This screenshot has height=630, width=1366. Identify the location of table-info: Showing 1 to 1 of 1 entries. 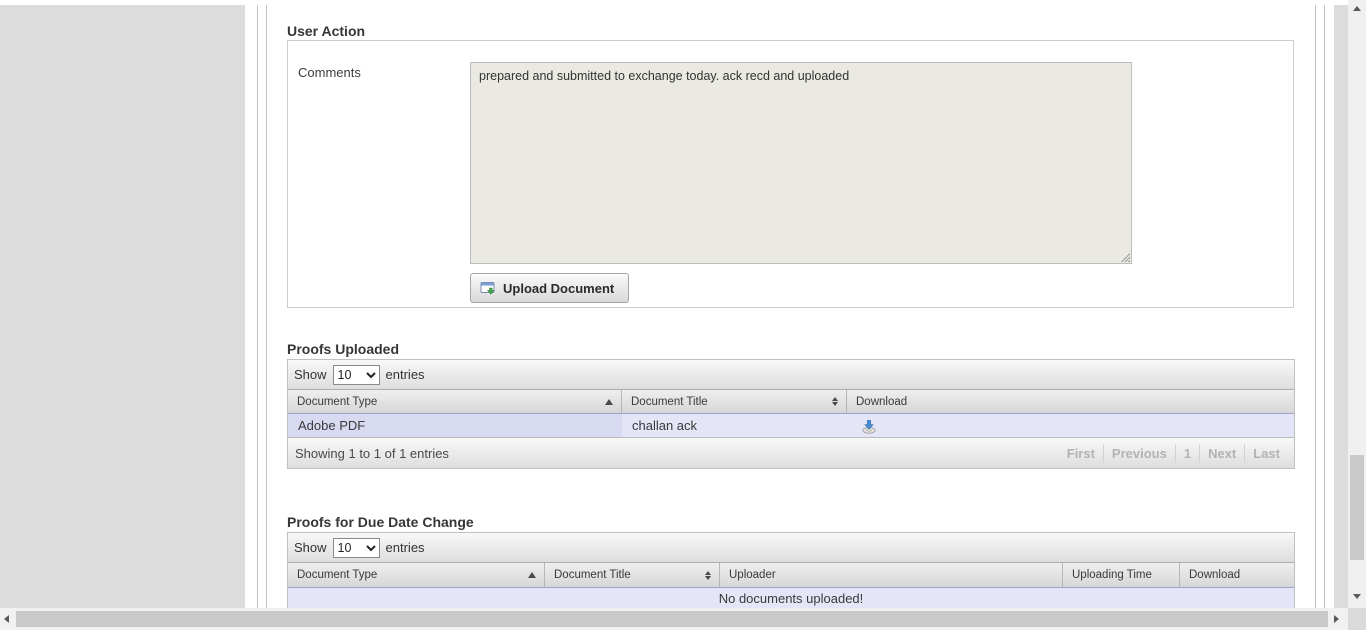
(372, 453).